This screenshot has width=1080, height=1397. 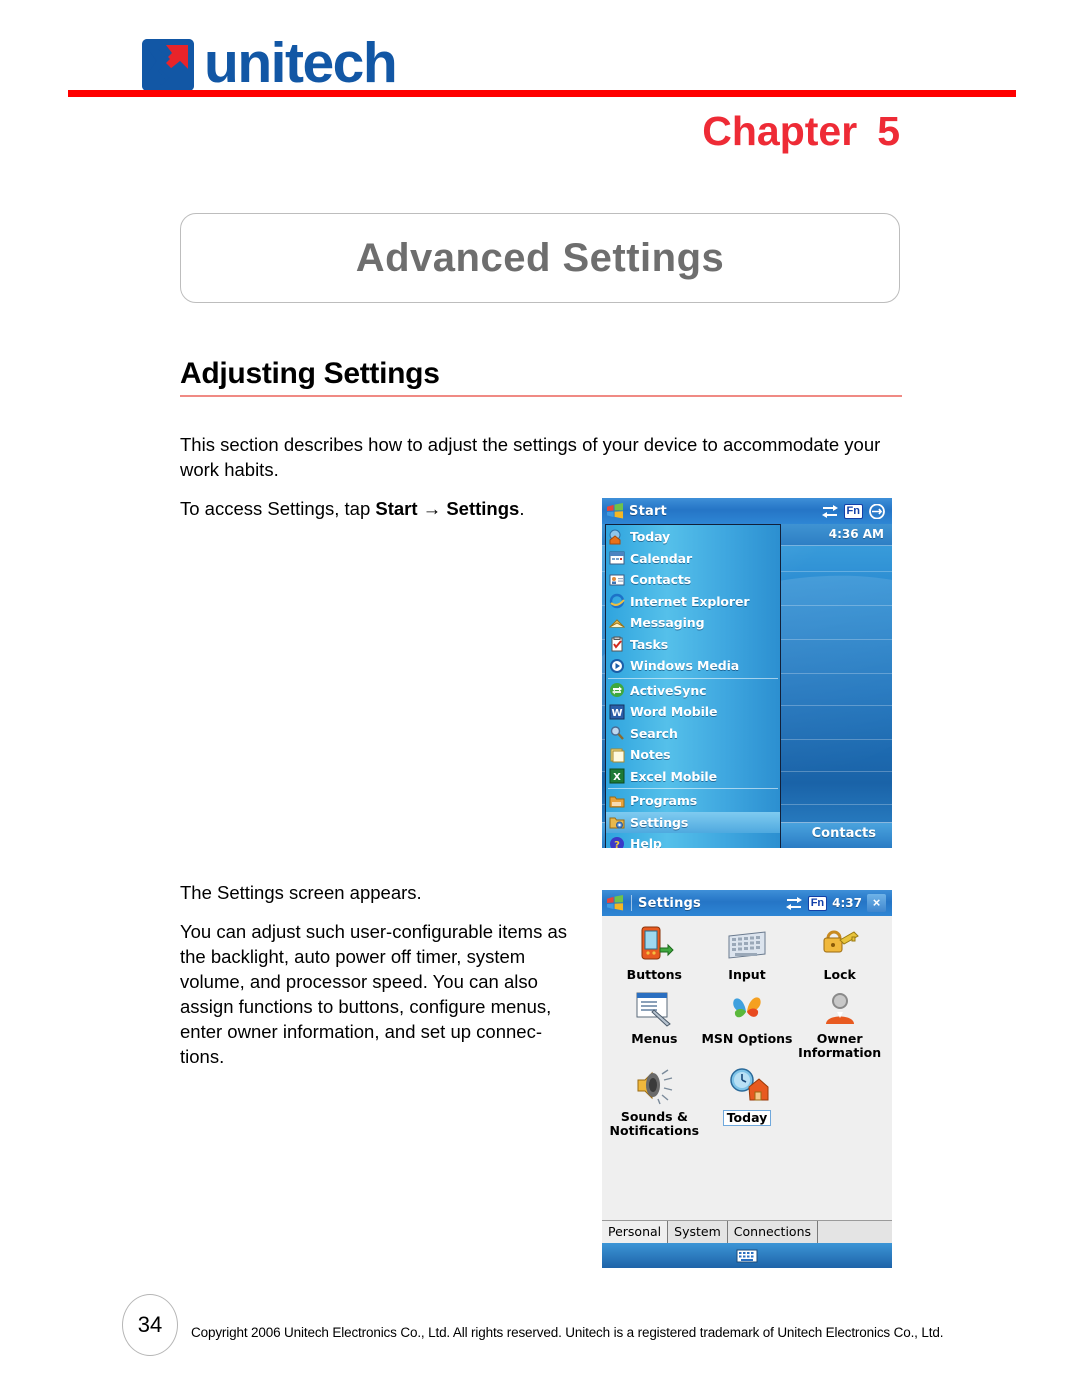 What do you see at coordinates (747, 1024) in the screenshot?
I see `settings-item-msn-options: MSN Options` at bounding box center [747, 1024].